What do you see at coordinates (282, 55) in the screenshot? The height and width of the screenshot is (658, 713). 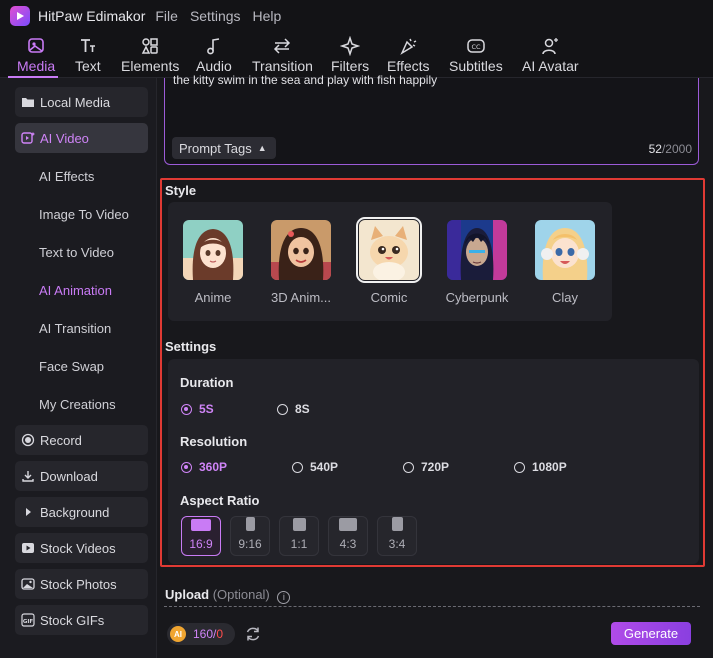 I see `tab-transition: Transition` at bounding box center [282, 55].